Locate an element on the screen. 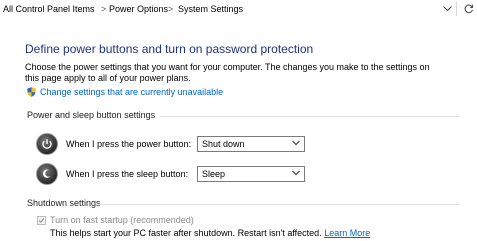 The height and width of the screenshot is (241, 477). learn-more-link: Learn More is located at coordinates (347, 233).